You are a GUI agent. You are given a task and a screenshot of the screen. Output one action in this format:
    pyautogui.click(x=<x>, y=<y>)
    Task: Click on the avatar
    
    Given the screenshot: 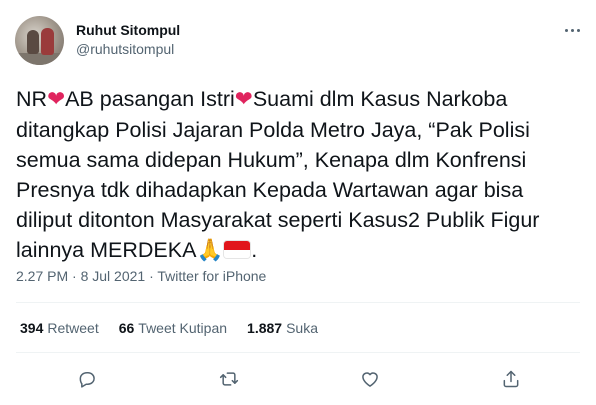 What is the action you would take?
    pyautogui.click(x=39, y=40)
    